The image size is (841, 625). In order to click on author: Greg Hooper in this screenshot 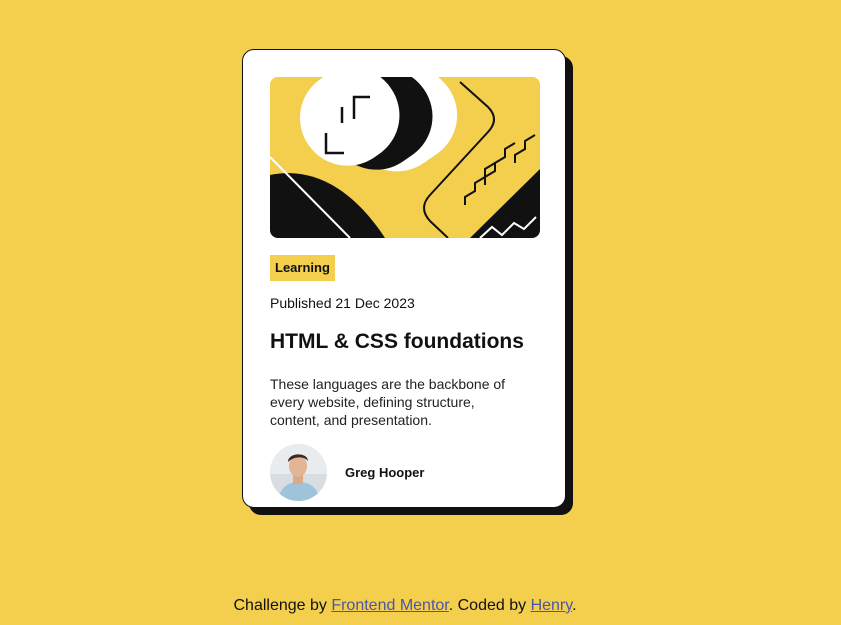, I will do `click(347, 472)`.